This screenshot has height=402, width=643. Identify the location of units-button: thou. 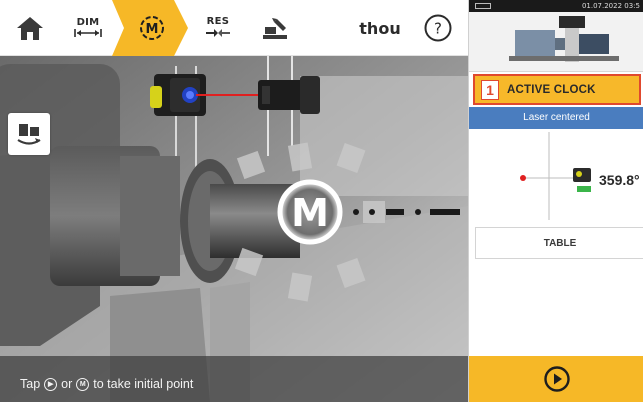
(380, 28).